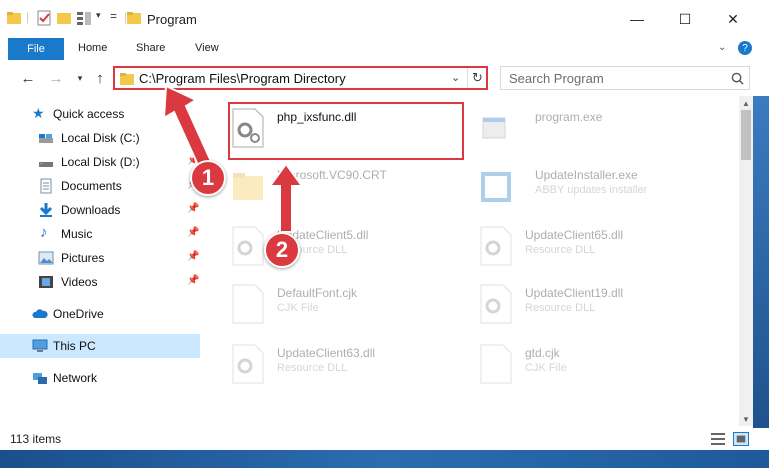 The height and width of the screenshot is (468, 769). I want to click on title-folder-icon, so click(134, 18).